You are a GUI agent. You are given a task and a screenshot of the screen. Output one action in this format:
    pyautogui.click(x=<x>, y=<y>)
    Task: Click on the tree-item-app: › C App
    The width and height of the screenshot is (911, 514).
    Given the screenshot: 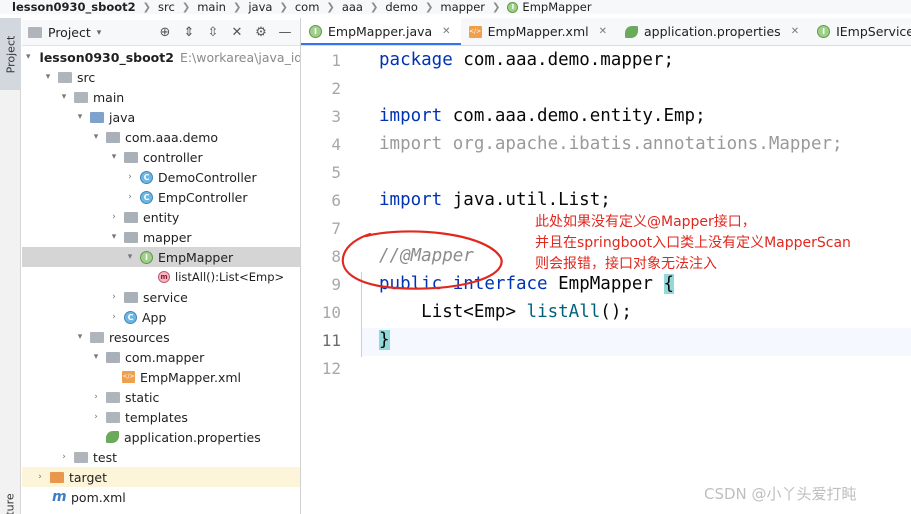 What is the action you would take?
    pyautogui.click(x=161, y=317)
    